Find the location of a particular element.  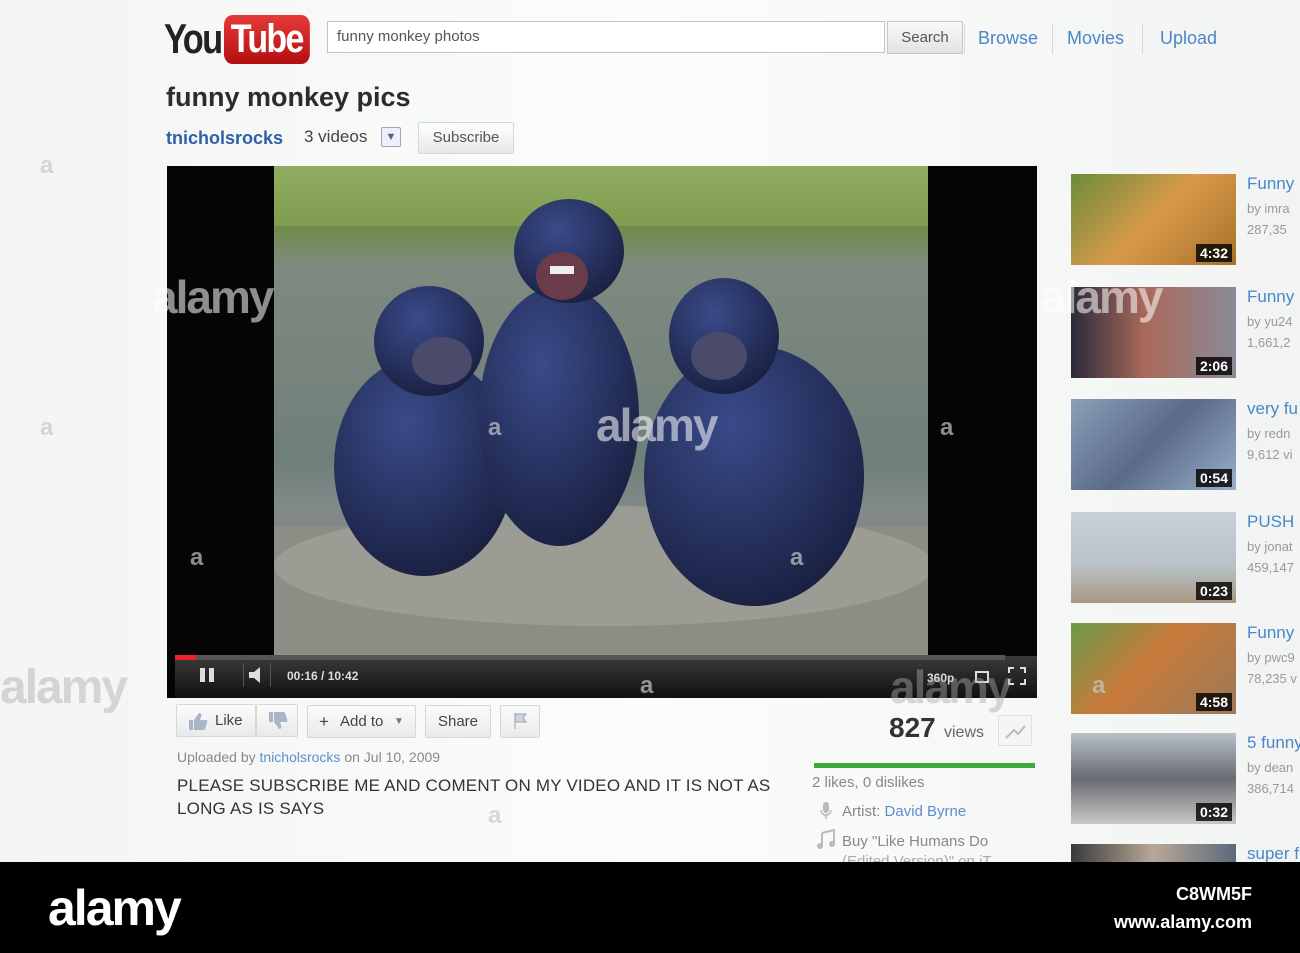

related-views: 9,612 vi is located at coordinates (1270, 454).